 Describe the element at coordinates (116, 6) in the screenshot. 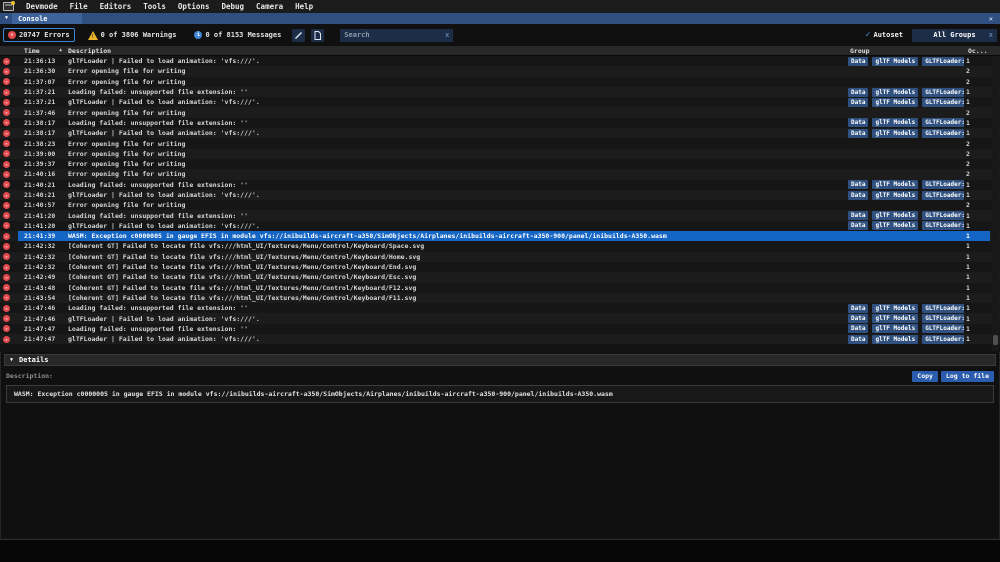

I see `menu-item-editors: Editors` at that location.